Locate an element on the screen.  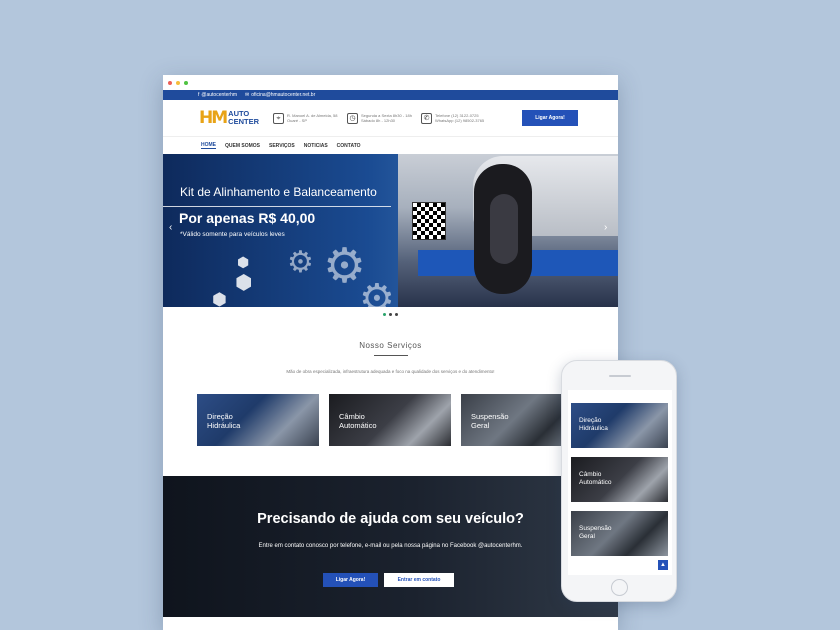
nav-contact: CONTATO is located at coordinates (349, 146).